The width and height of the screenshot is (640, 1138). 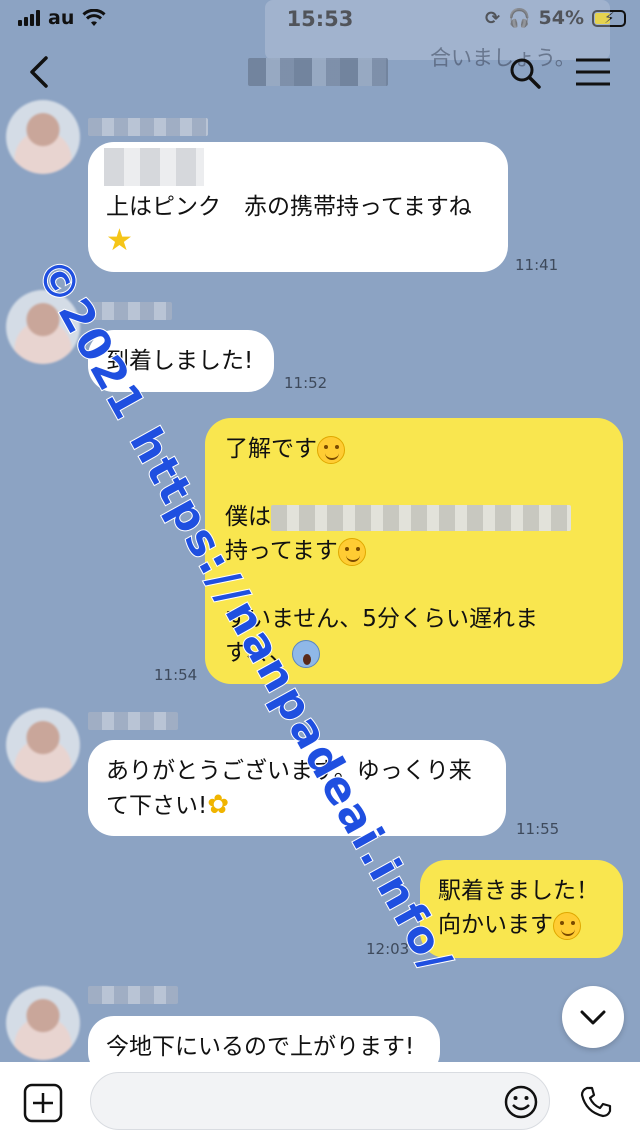 What do you see at coordinates (593, 72) in the screenshot?
I see `hamburger-menu-icon` at bounding box center [593, 72].